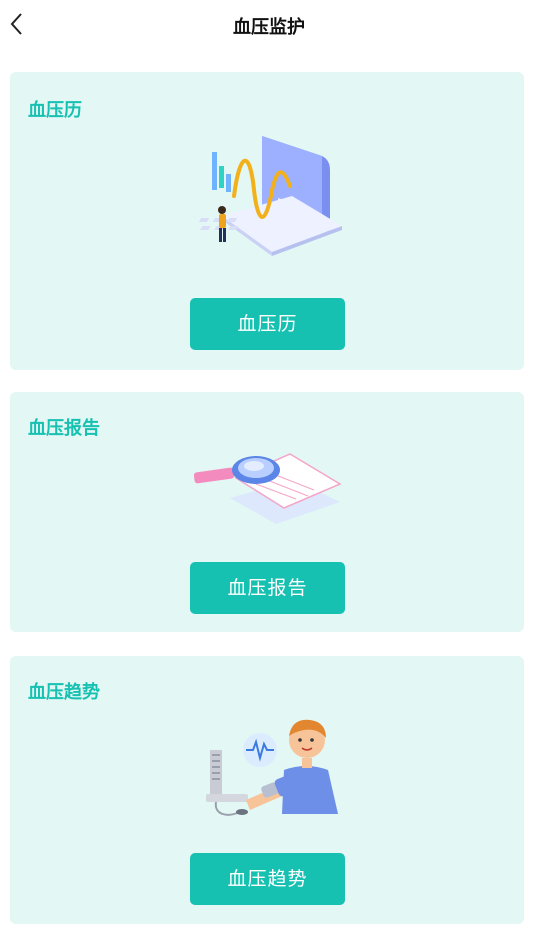  Describe the element at coordinates (267, 488) in the screenshot. I see `magnifier-report-illustration` at that location.